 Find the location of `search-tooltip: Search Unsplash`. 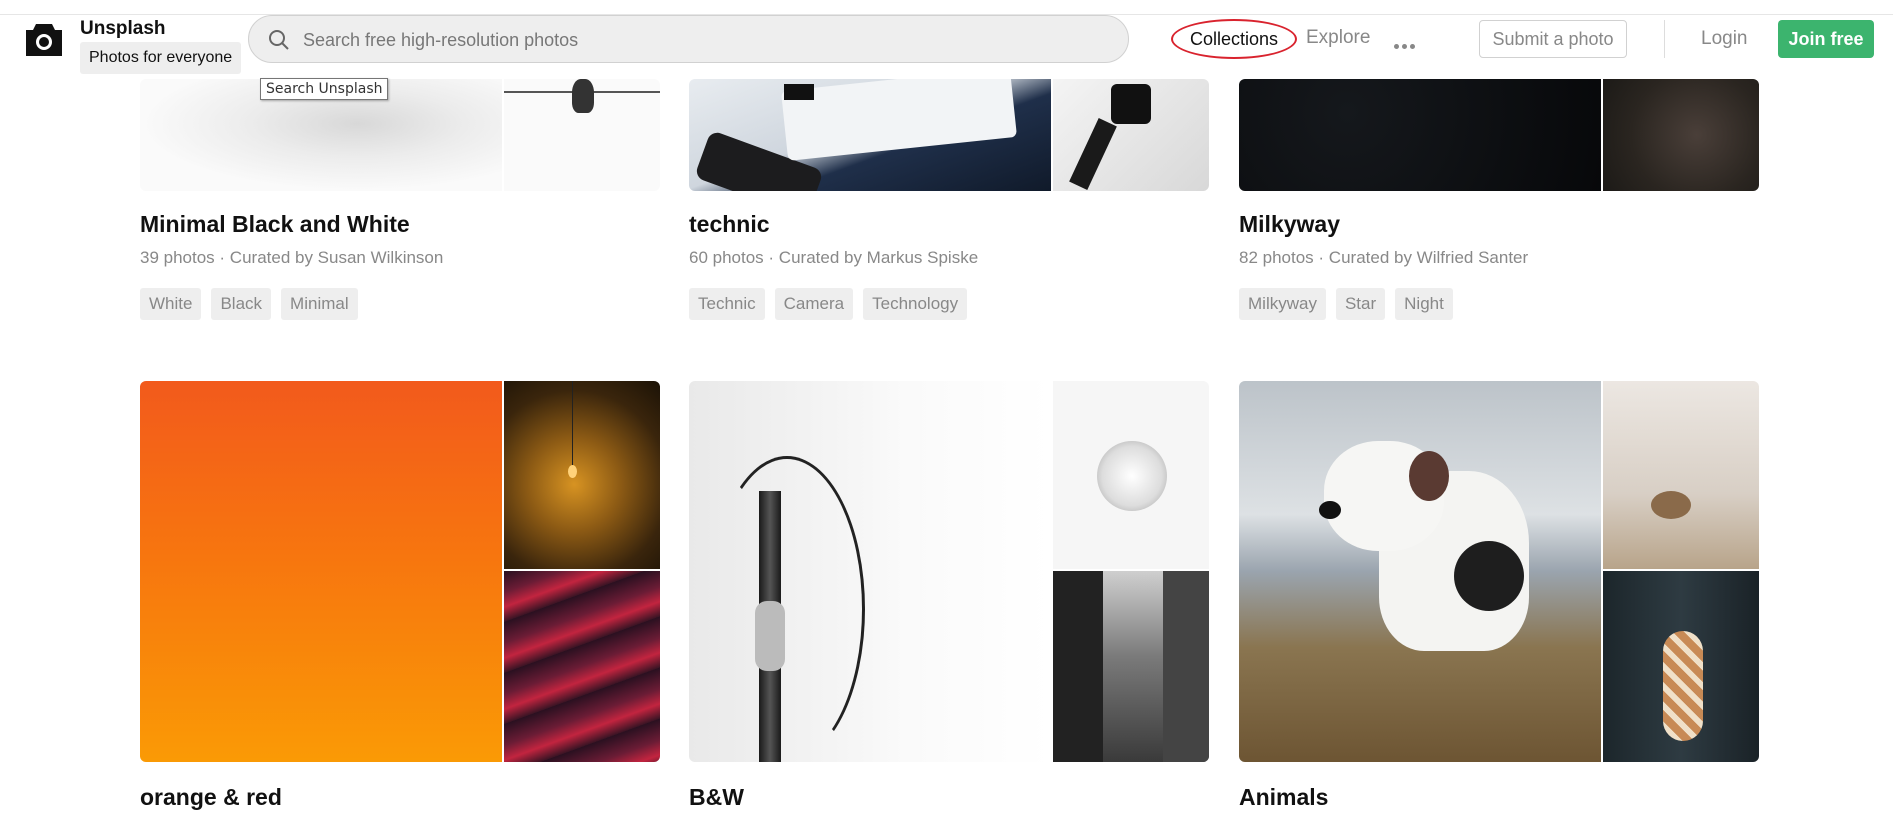

search-tooltip: Search Unsplash is located at coordinates (324, 89).